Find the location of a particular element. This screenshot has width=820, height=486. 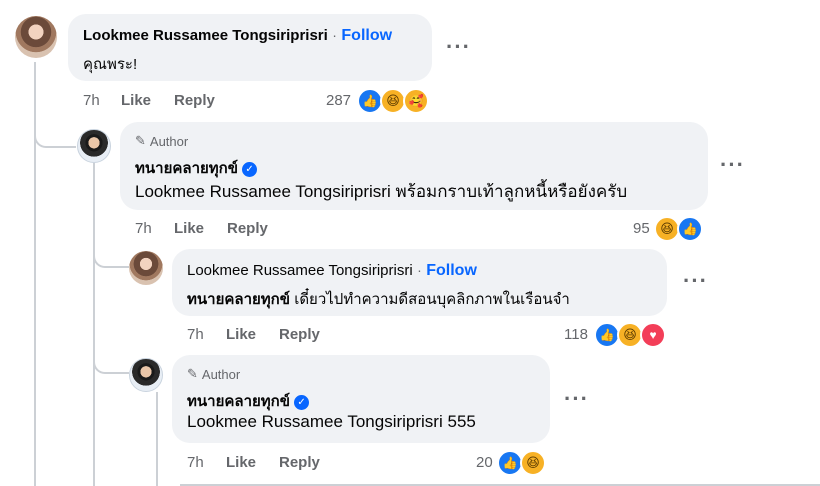

comment-text: พร้อมกราบเท้าลูกหนี้หรือยังครับ is located at coordinates (511, 191).